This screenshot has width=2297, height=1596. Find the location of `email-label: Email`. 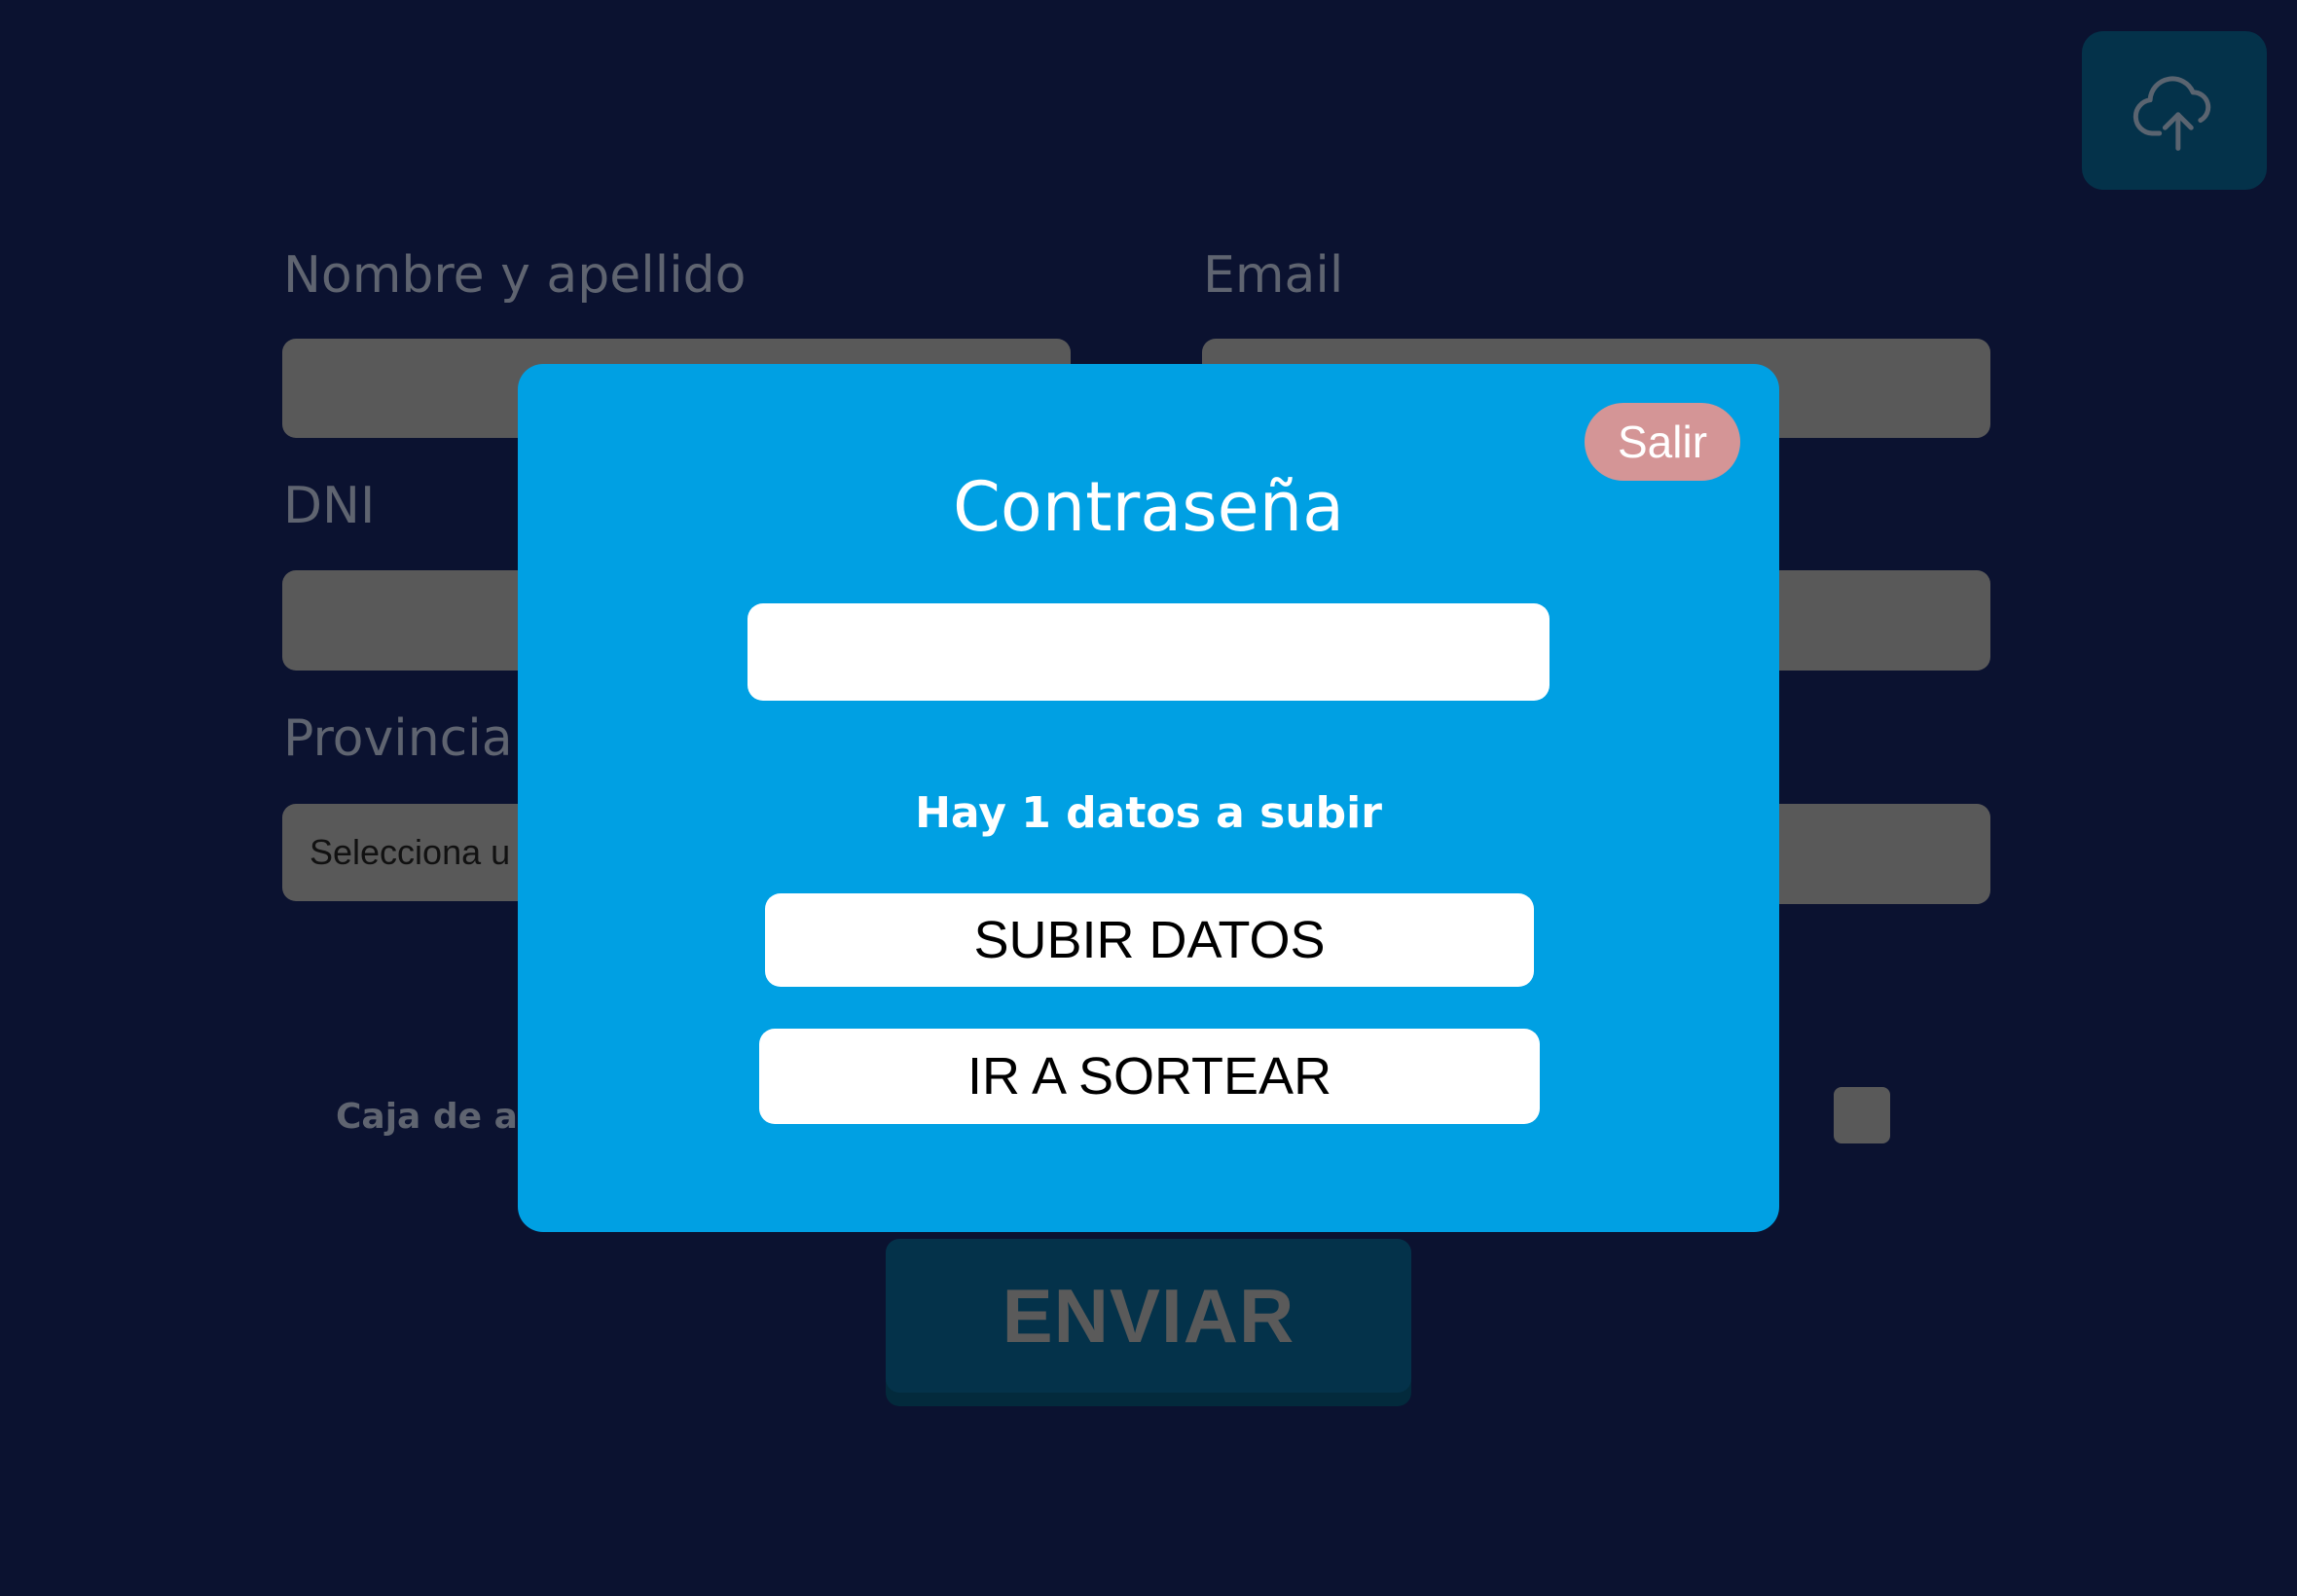

email-label: Email is located at coordinates (1273, 275).